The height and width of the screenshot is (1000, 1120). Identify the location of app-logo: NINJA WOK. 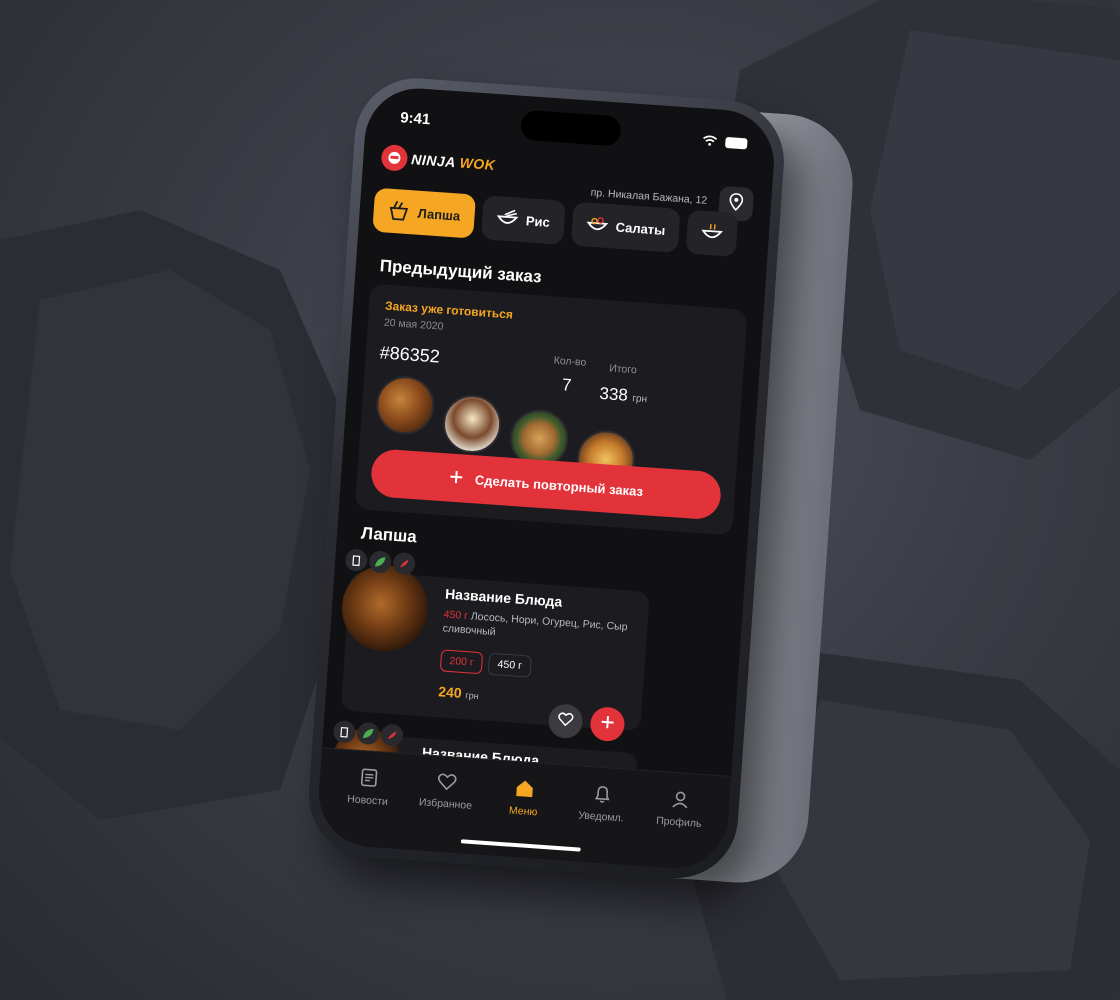
(438, 161).